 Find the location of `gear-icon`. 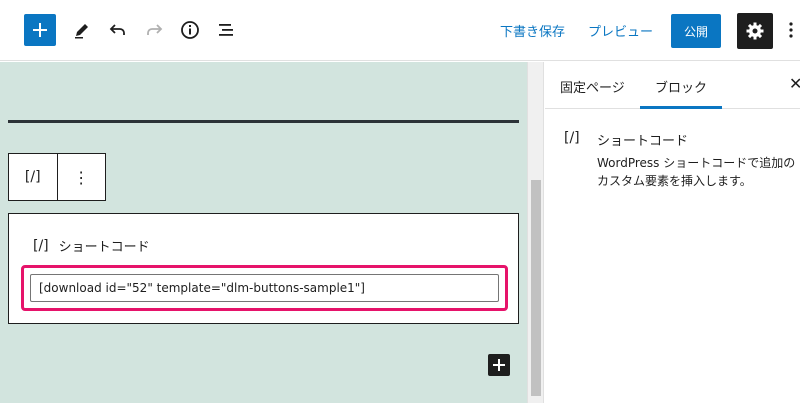

gear-icon is located at coordinates (755, 31).